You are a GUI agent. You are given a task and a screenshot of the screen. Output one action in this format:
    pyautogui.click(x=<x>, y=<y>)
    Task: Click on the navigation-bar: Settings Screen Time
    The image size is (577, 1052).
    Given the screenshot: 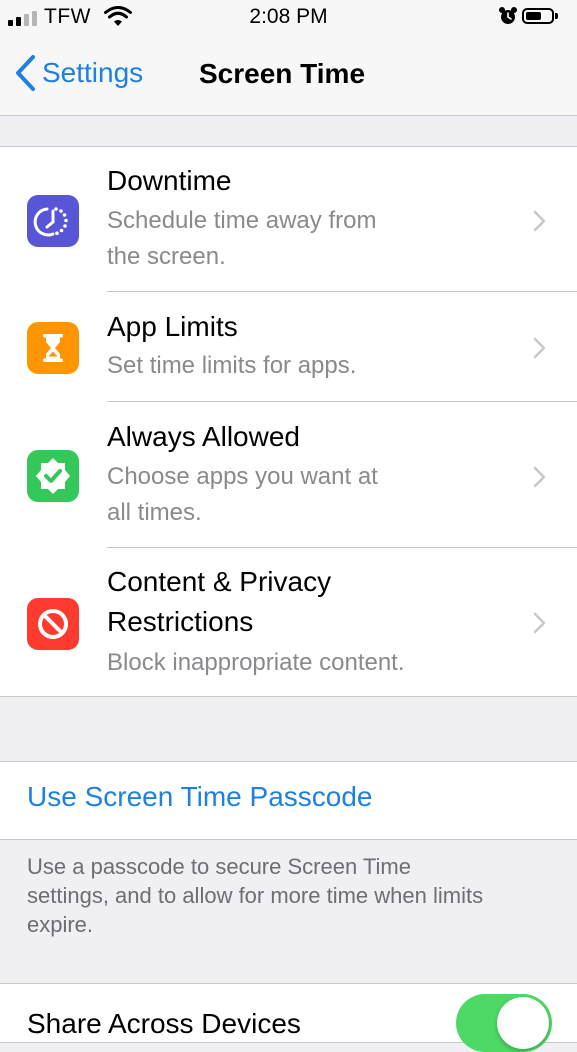 What is the action you would take?
    pyautogui.click(x=288, y=76)
    